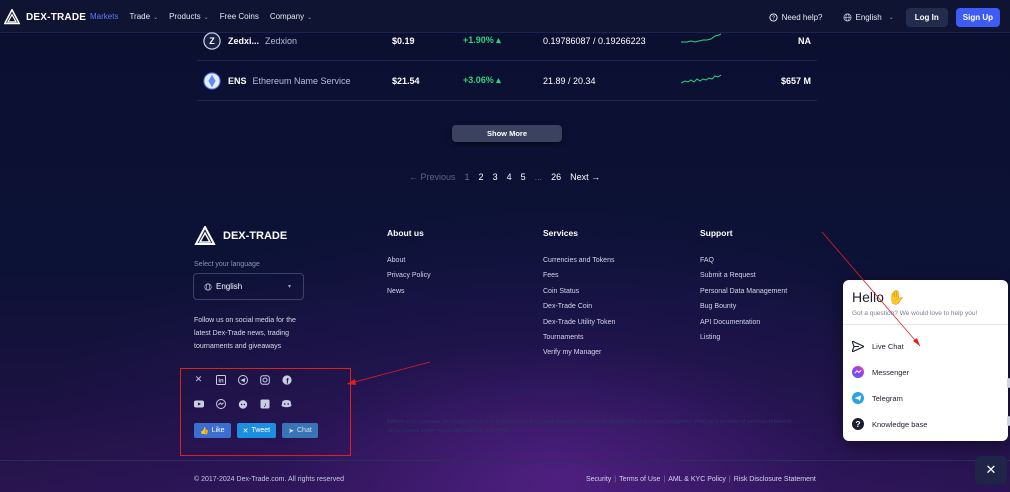 This screenshot has width=1010, height=492. What do you see at coordinates (596, 177) in the screenshot?
I see `arrow-right-icon: →` at bounding box center [596, 177].